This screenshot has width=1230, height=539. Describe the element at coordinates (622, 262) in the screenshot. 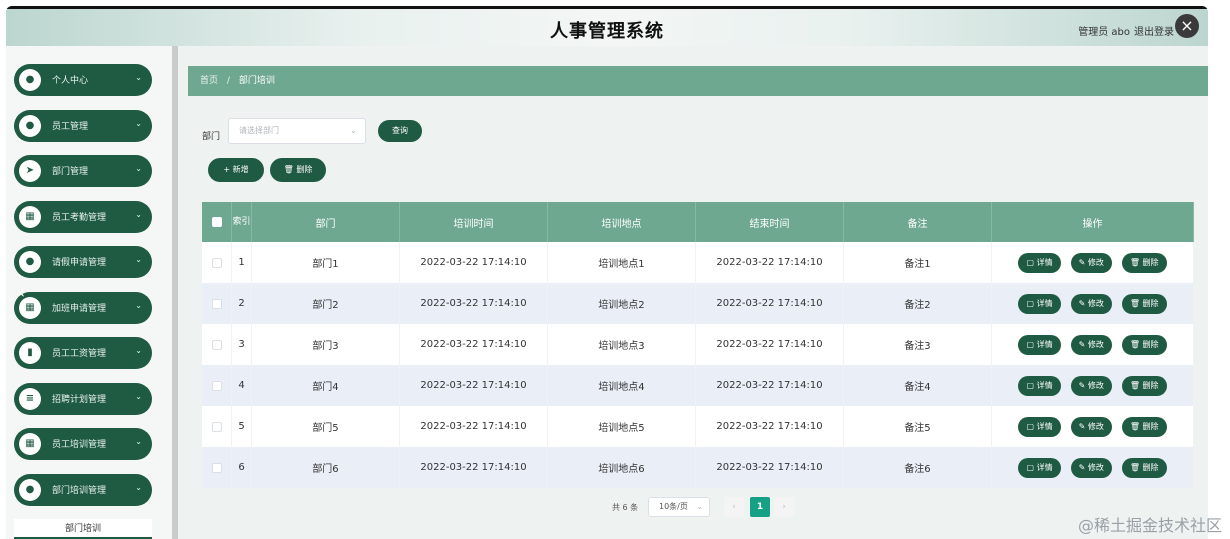

I see `cell-place: 培训地点1` at that location.